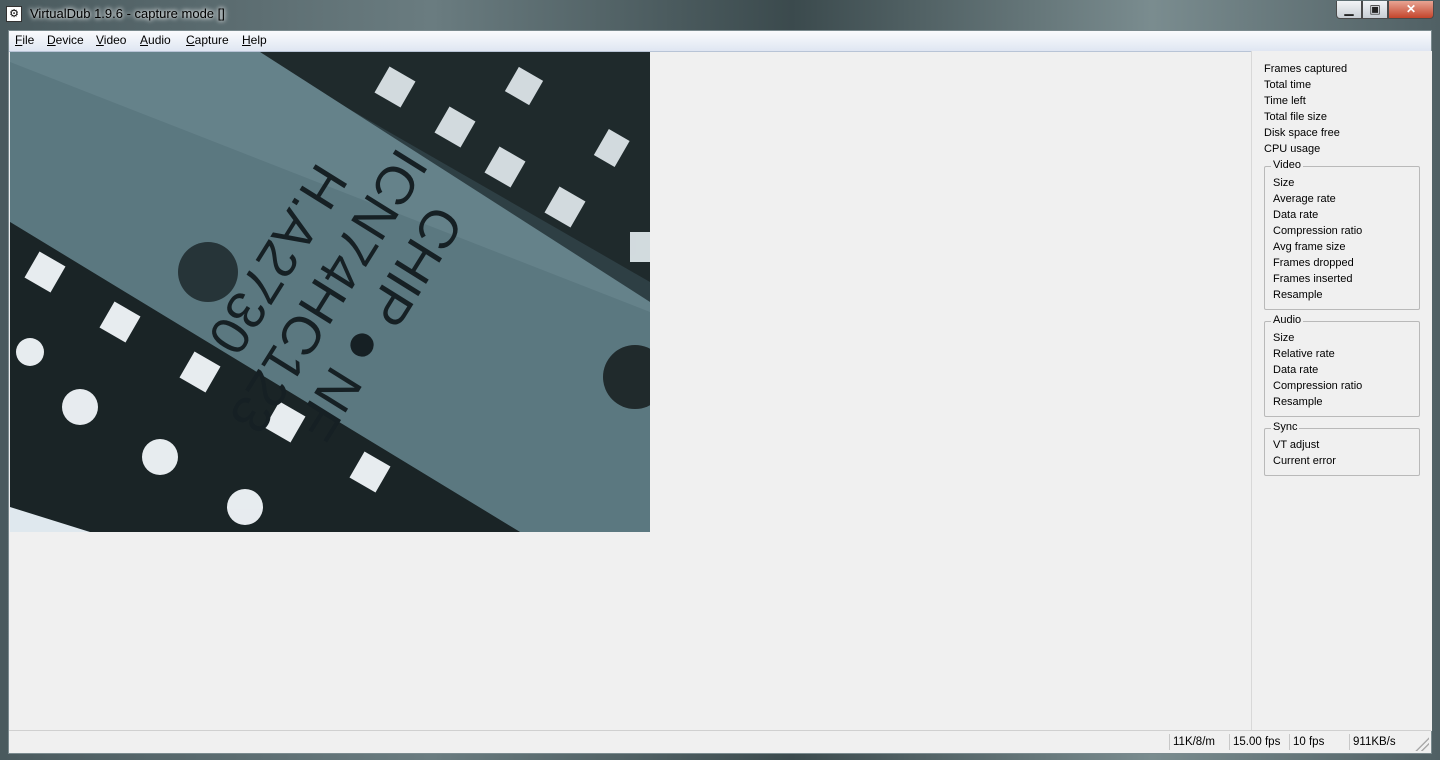 This screenshot has width=1440, height=760. I want to click on stat-time-left: Time left, so click(1285, 101).